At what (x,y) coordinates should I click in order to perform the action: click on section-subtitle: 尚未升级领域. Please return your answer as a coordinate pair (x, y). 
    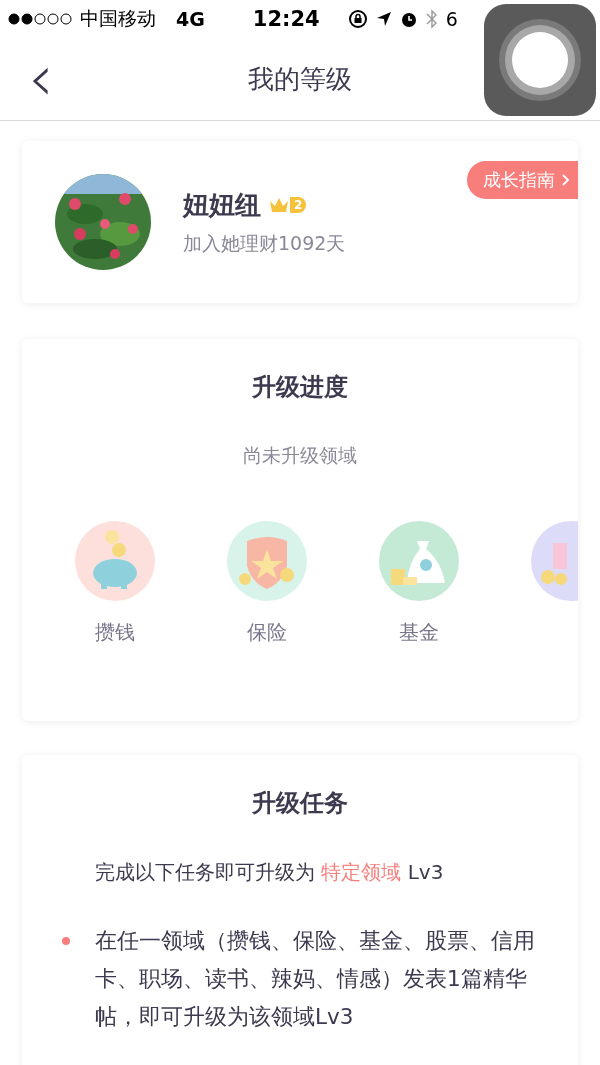
    Looking at the image, I should click on (300, 455).